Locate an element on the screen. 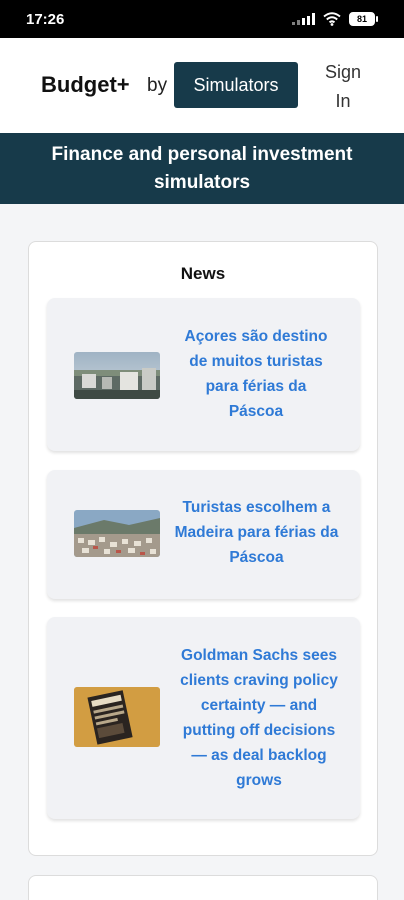  brand-logo: Budget+ is located at coordinates (85, 85).